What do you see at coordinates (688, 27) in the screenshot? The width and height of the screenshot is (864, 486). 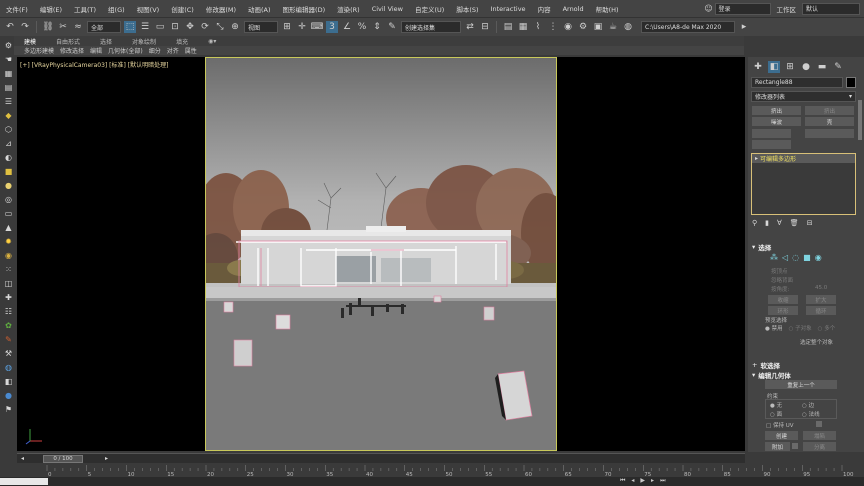 I see `project-path-dropdown: C:\Users\A8-de Max 2020` at bounding box center [688, 27].